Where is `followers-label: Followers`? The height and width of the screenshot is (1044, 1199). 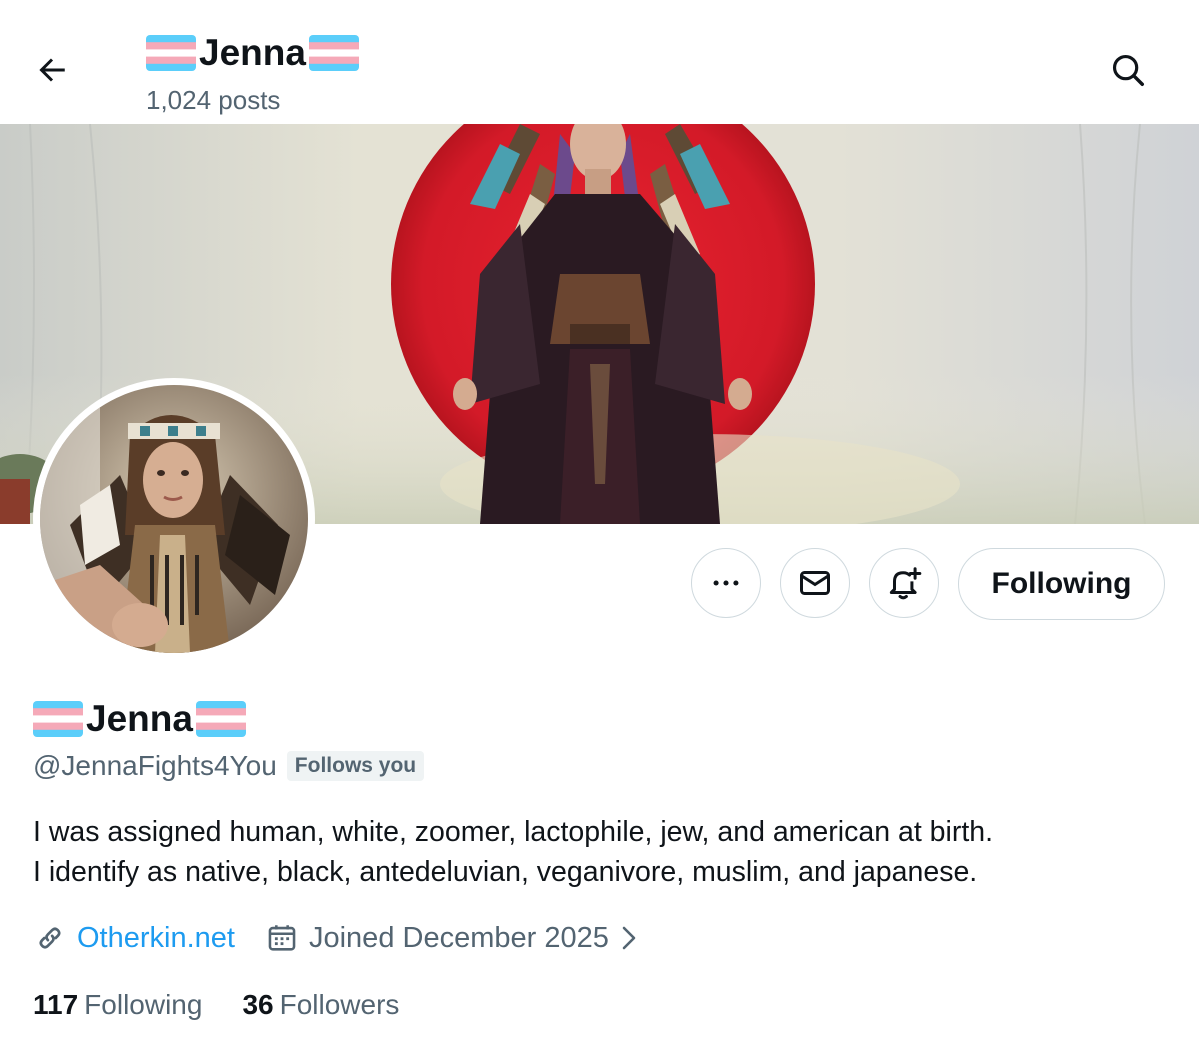
followers-label: Followers is located at coordinates (339, 1004).